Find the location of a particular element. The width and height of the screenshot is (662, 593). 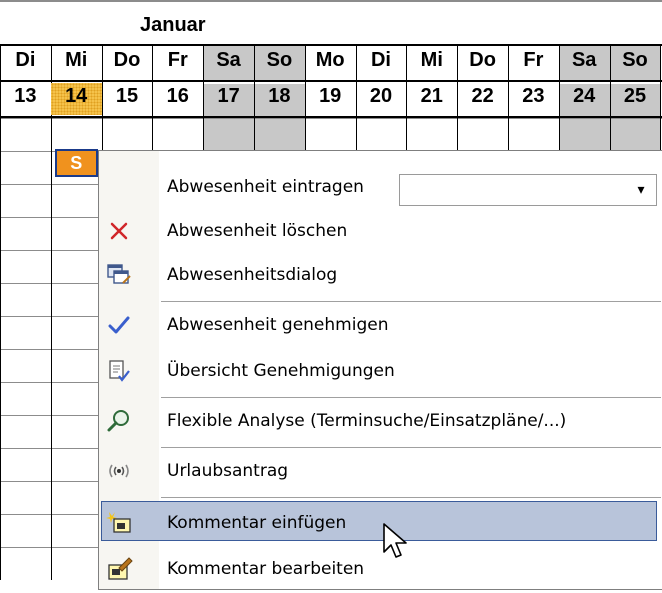

date-cell: 14 is located at coordinates (76, 99).